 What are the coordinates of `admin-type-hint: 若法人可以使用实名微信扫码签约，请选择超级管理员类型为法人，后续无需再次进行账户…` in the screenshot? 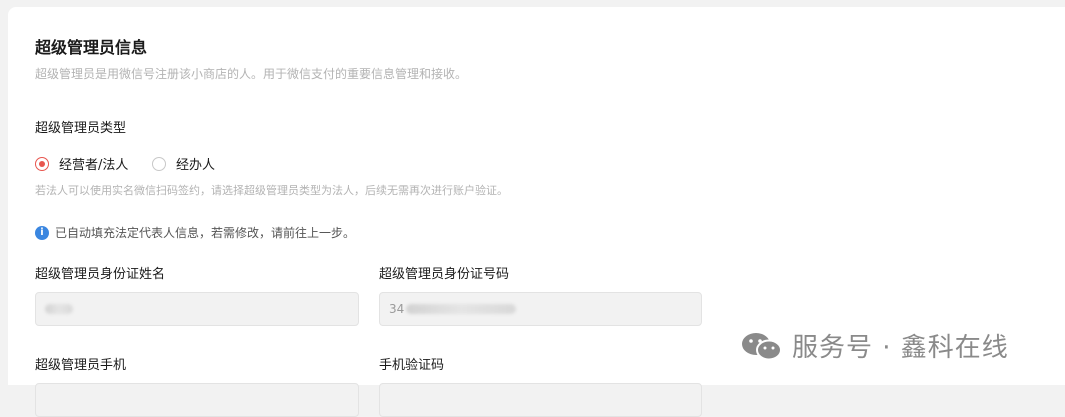 It's located at (271, 190).